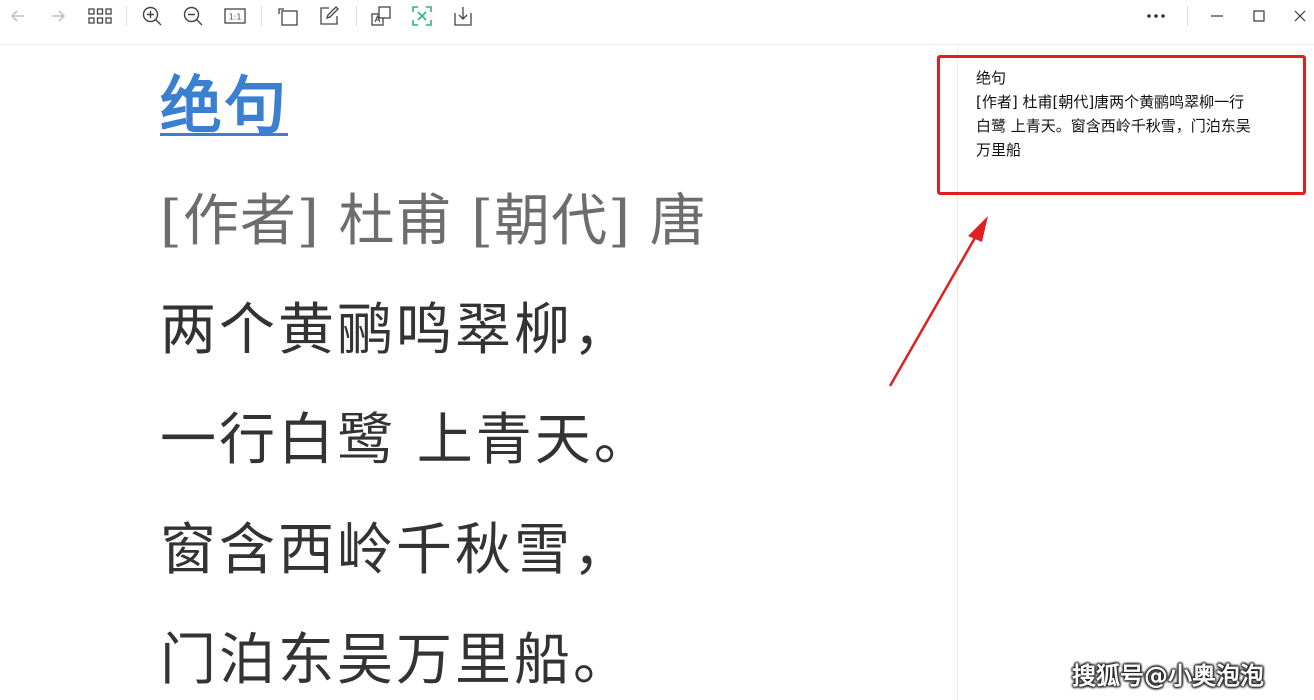 Image resolution: width=1314 pixels, height=700 pixels. I want to click on actual-size-icon: 1:1, so click(235, 16).